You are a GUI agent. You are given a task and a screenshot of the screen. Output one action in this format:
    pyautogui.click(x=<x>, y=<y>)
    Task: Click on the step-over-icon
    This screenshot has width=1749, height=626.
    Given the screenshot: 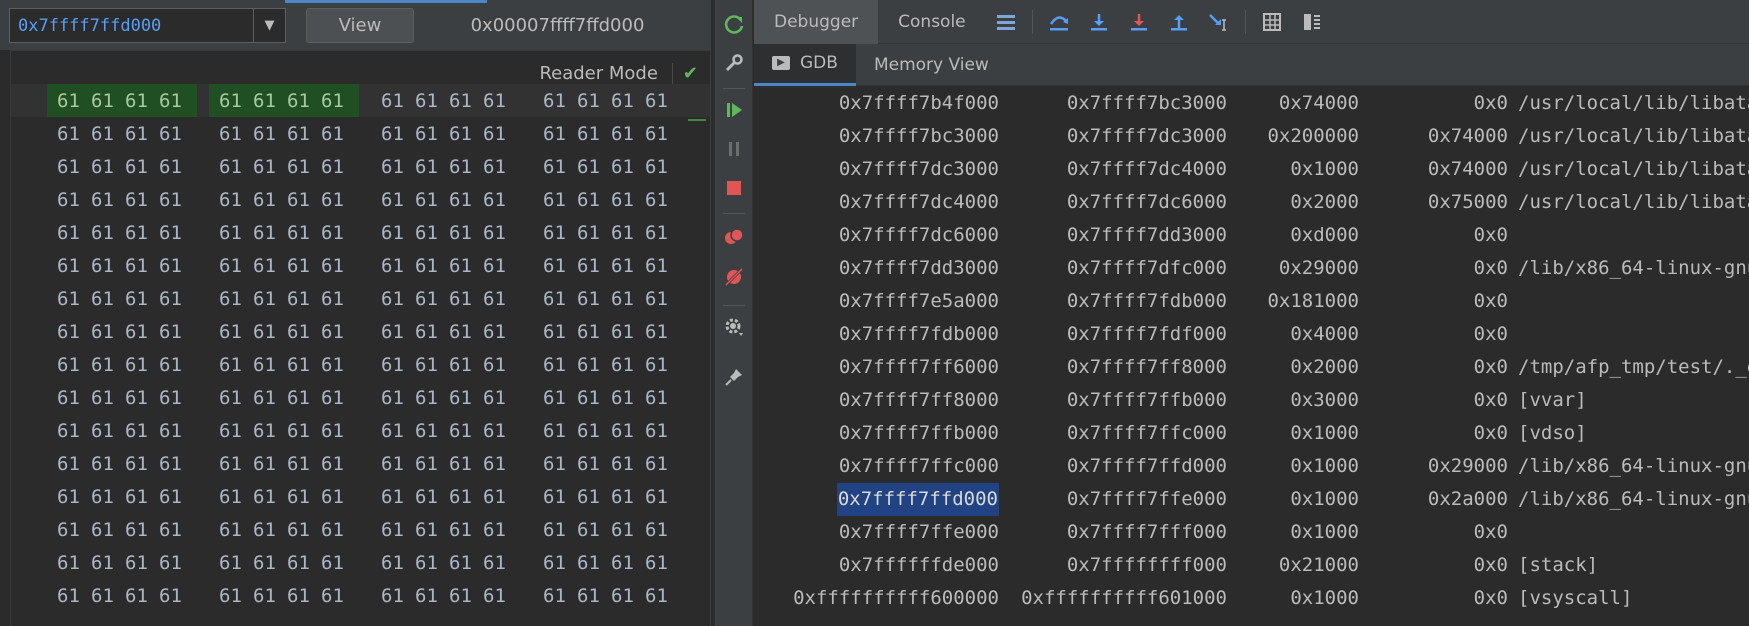 What is the action you would take?
    pyautogui.click(x=1059, y=22)
    